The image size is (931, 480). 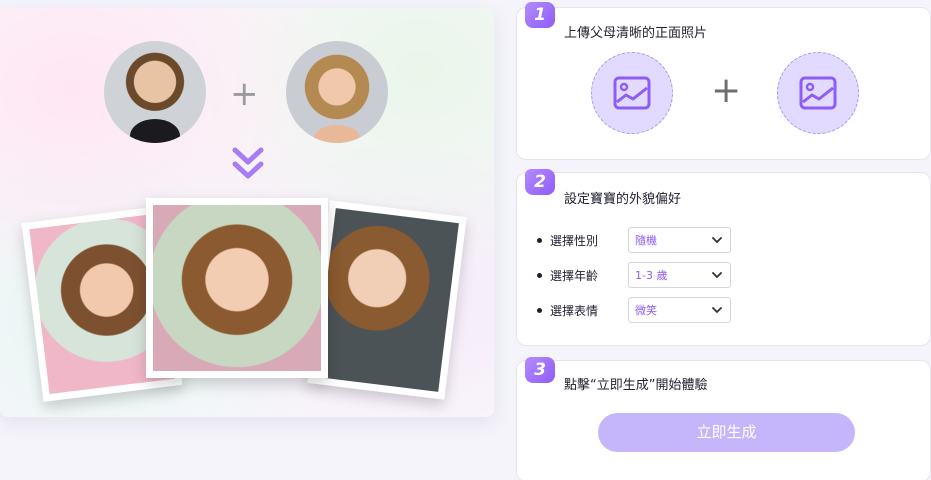 What do you see at coordinates (540, 15) in the screenshot?
I see `step-1-badge: 1` at bounding box center [540, 15].